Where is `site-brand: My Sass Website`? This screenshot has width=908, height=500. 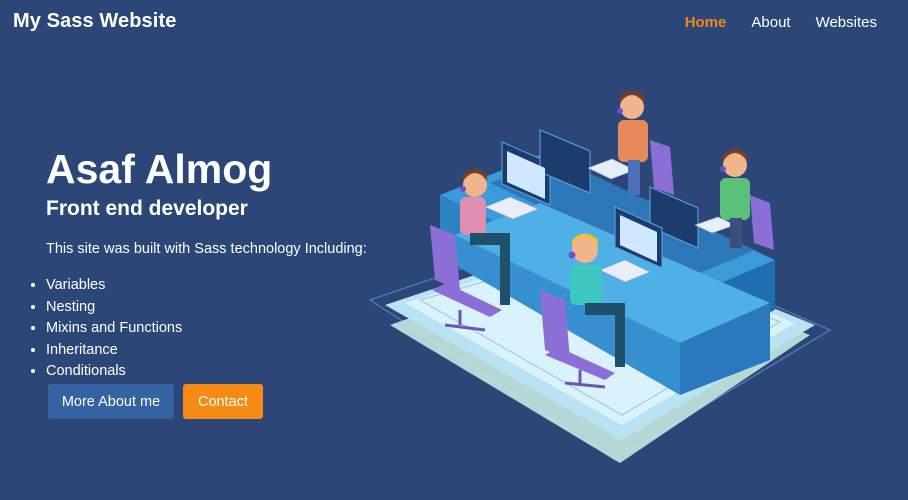 site-brand: My Sass Website is located at coordinates (94, 21).